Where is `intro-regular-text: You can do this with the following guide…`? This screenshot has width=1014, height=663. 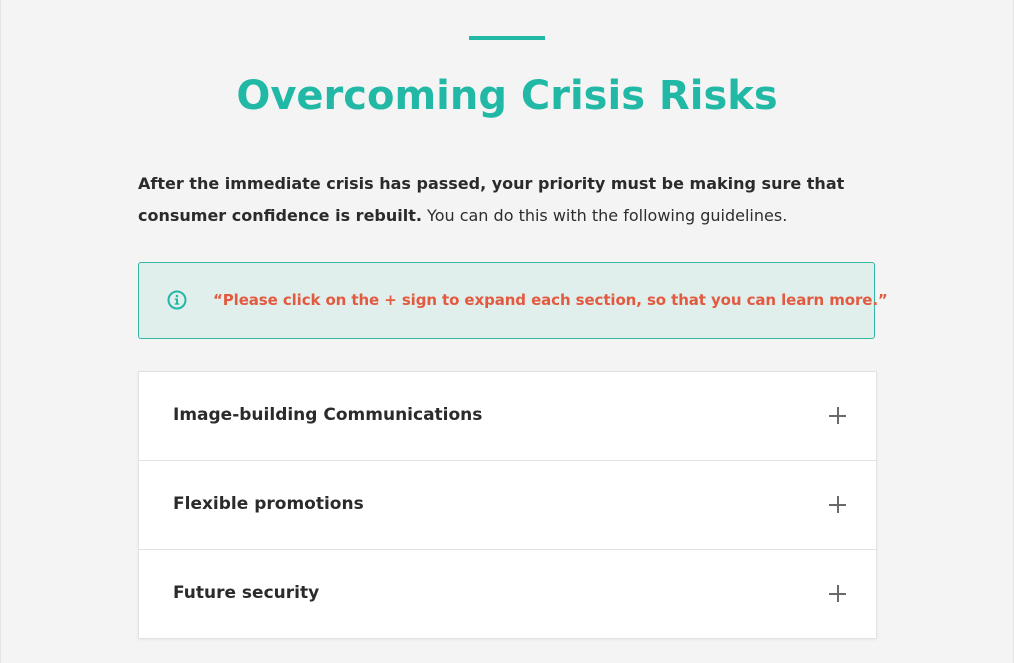 intro-regular-text: You can do this with the following guide… is located at coordinates (604, 215).